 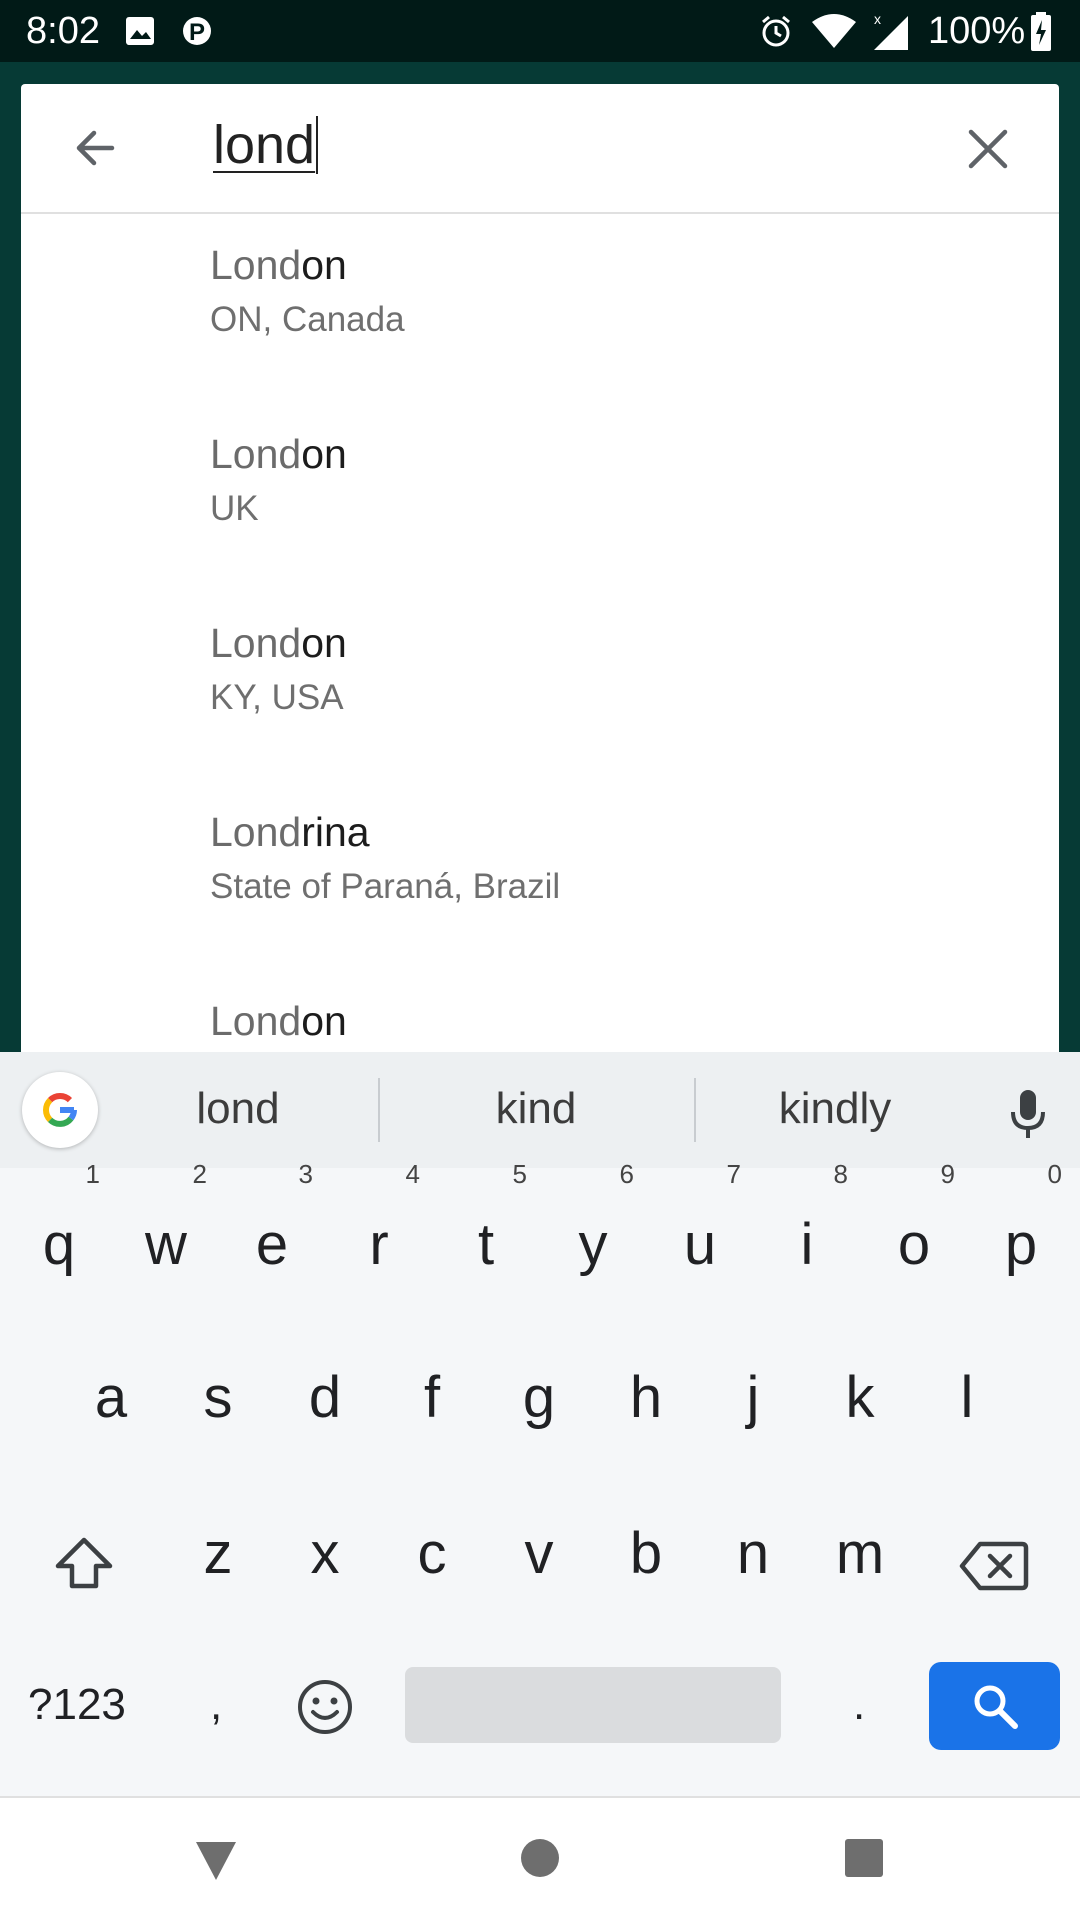 I want to click on status-bar: 8:02 P x 100%, so click(x=540, y=31).